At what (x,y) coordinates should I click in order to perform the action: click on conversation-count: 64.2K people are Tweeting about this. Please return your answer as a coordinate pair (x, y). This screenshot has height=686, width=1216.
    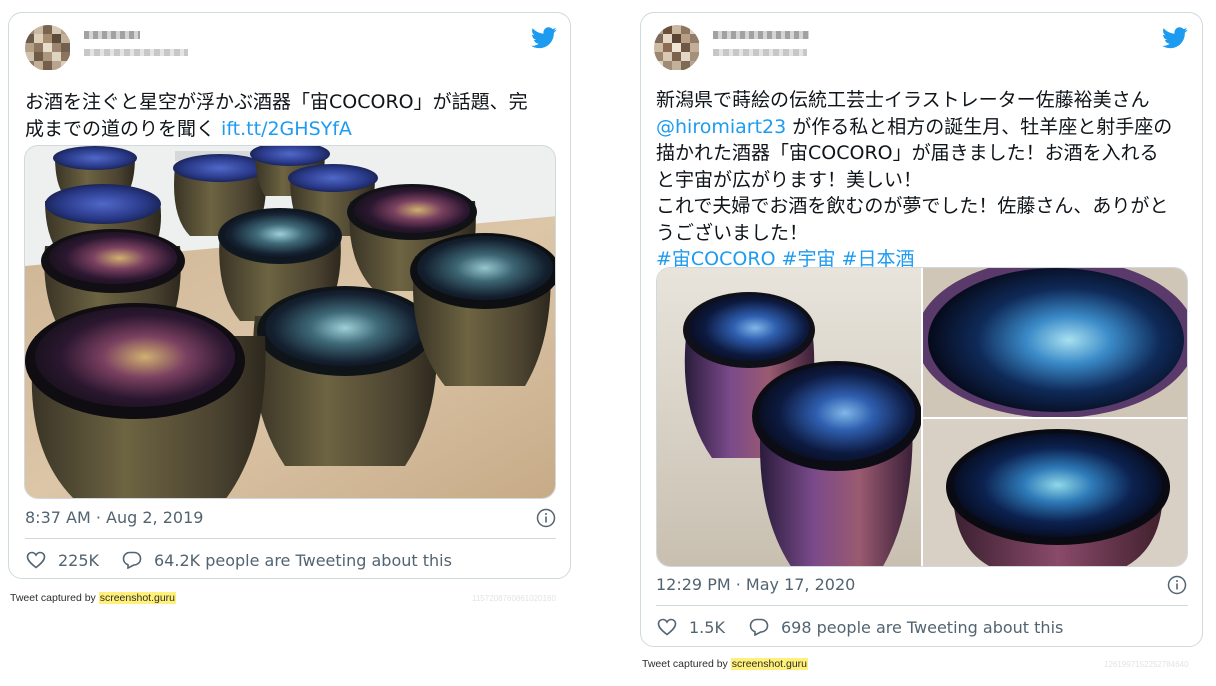
    Looking at the image, I should click on (303, 560).